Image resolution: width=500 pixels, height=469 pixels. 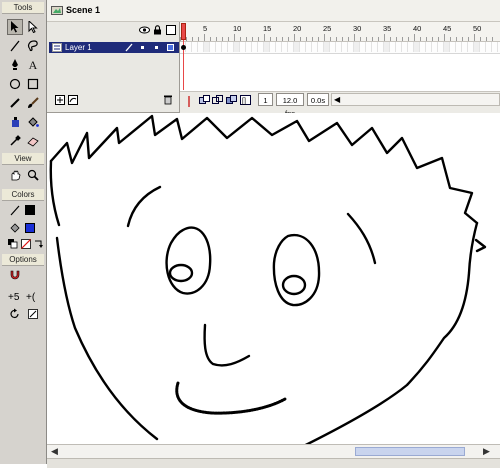 I want to click on brush-icon, so click(x=33, y=103).